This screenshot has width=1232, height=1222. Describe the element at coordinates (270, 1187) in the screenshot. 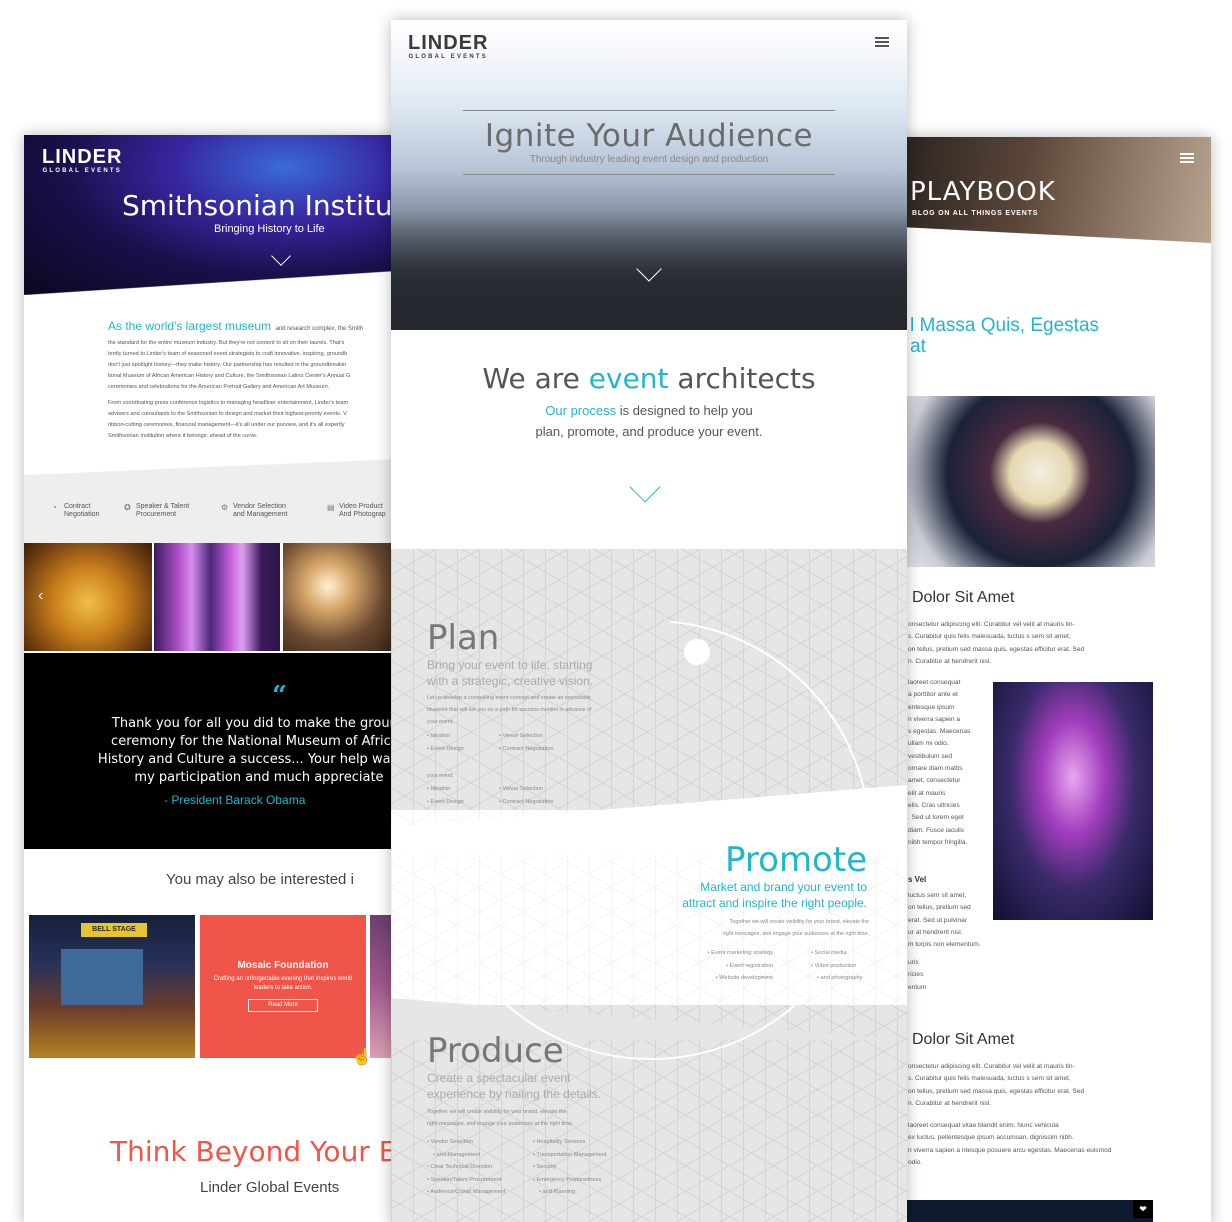

I see `cta-subheading: Linder Global Events` at that location.